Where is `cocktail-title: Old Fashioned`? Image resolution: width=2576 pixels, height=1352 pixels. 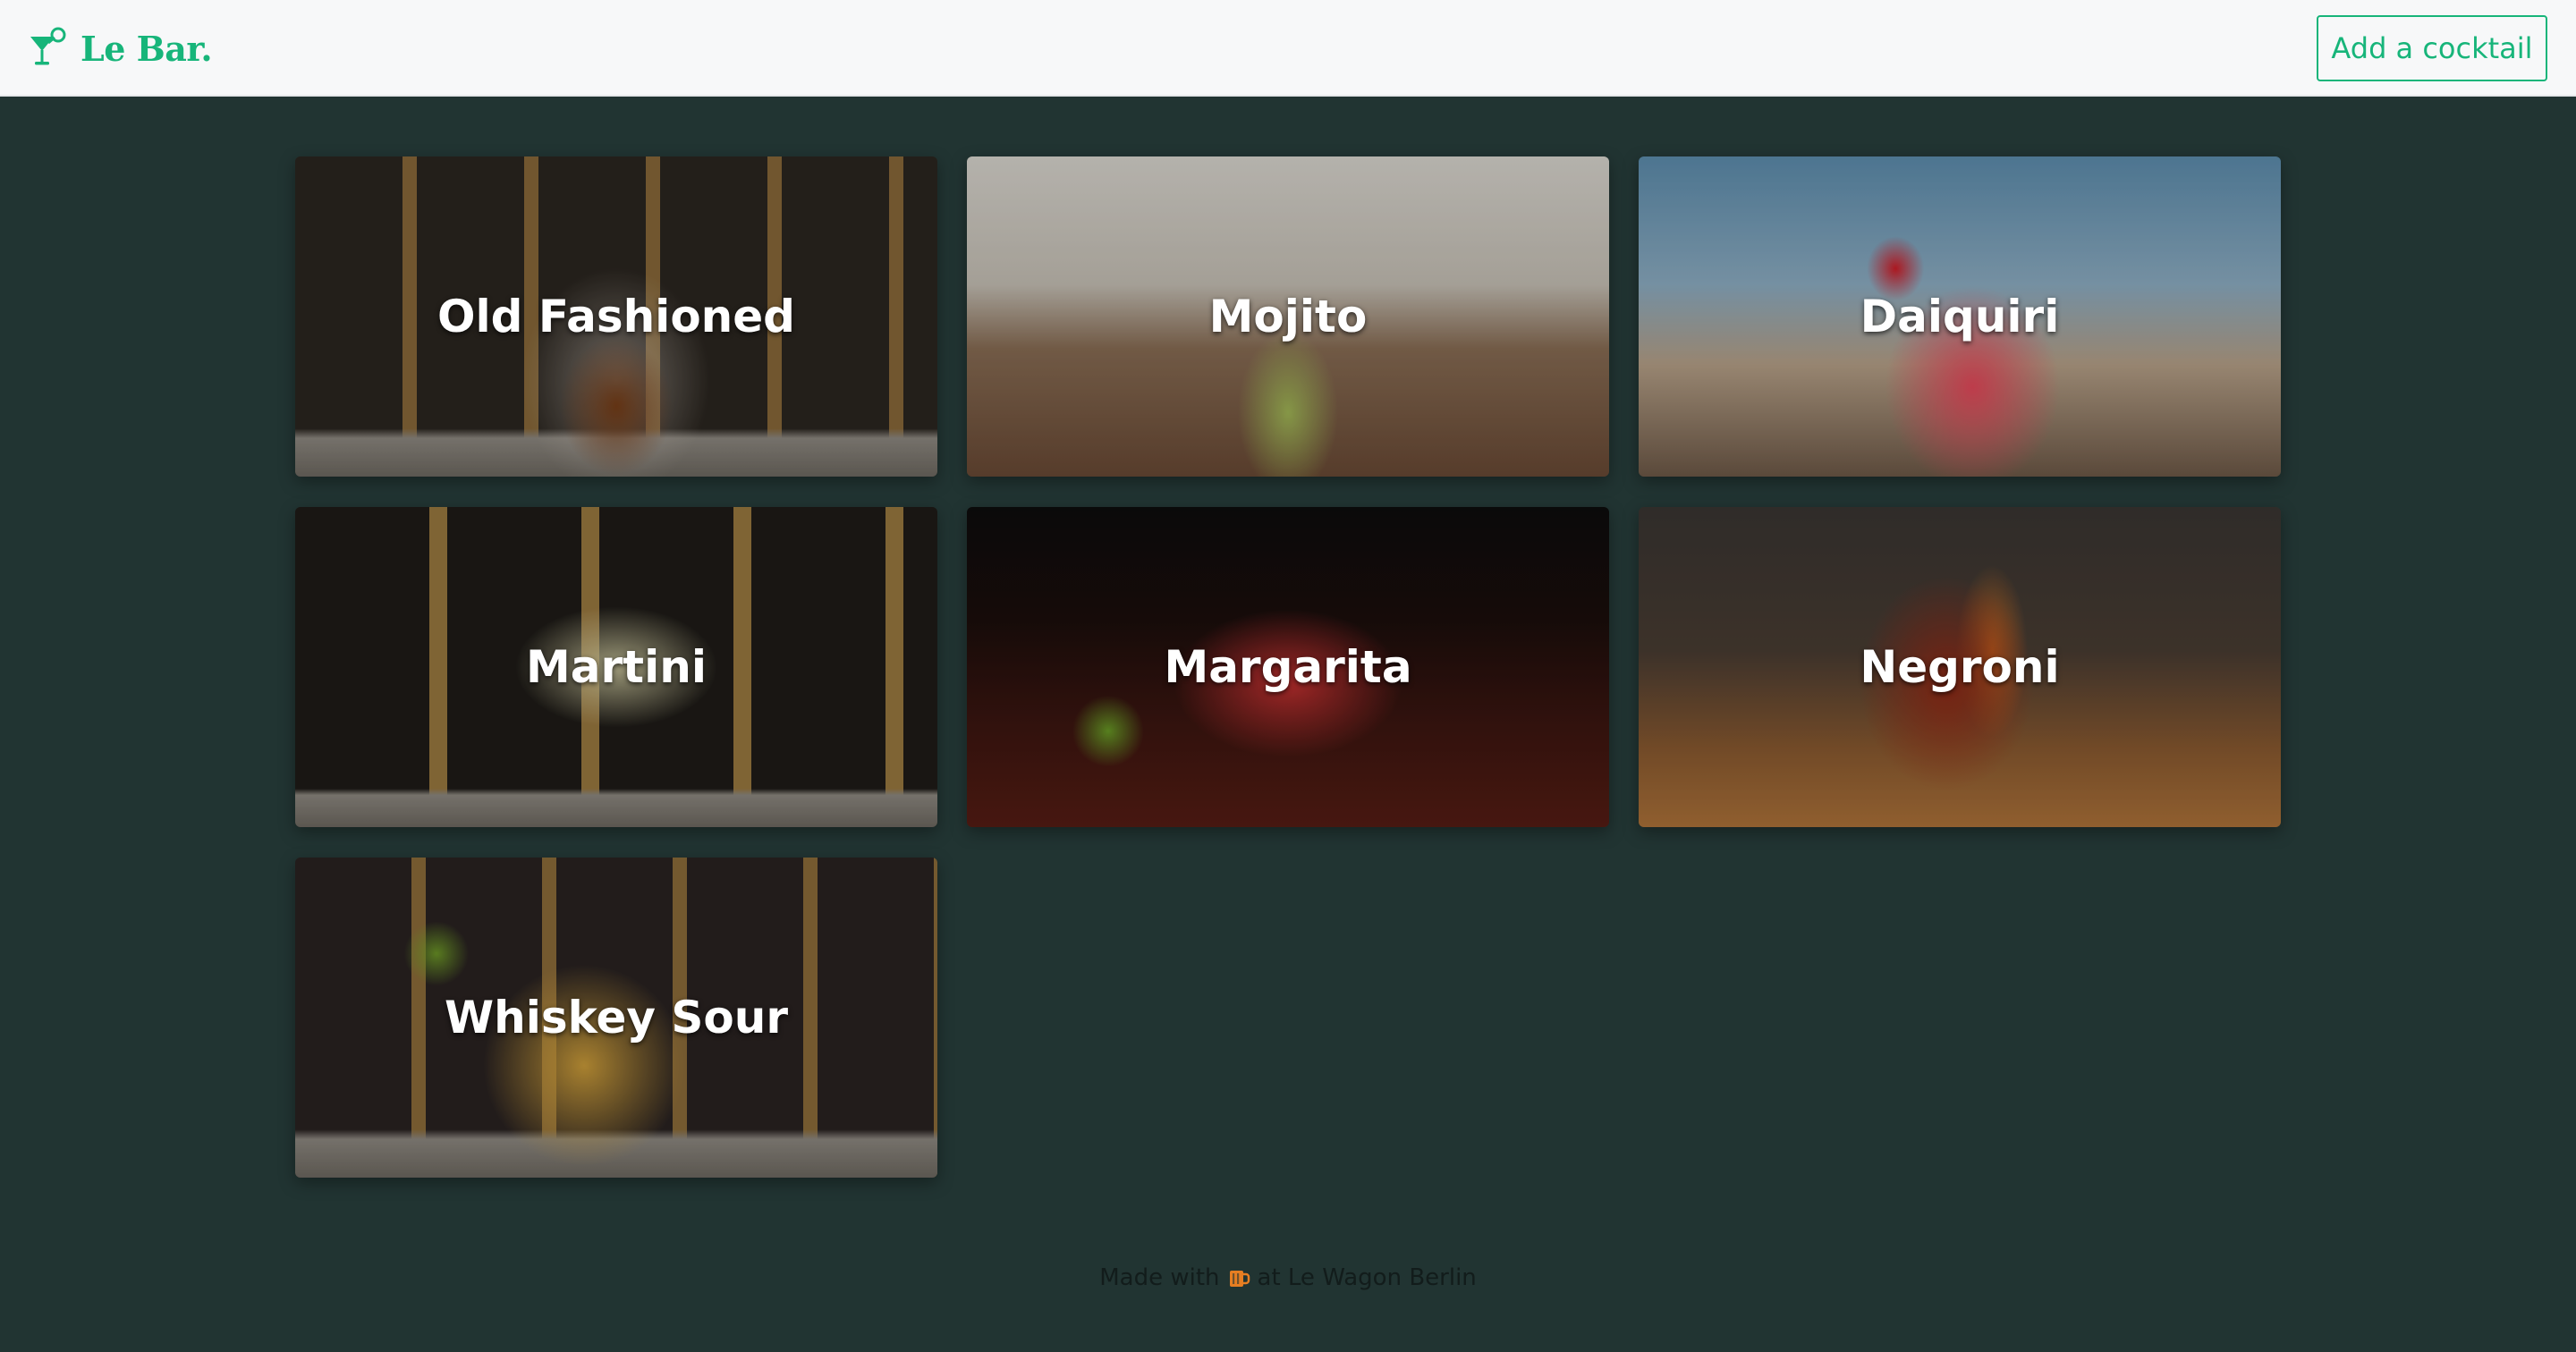 cocktail-title: Old Fashioned is located at coordinates (616, 316).